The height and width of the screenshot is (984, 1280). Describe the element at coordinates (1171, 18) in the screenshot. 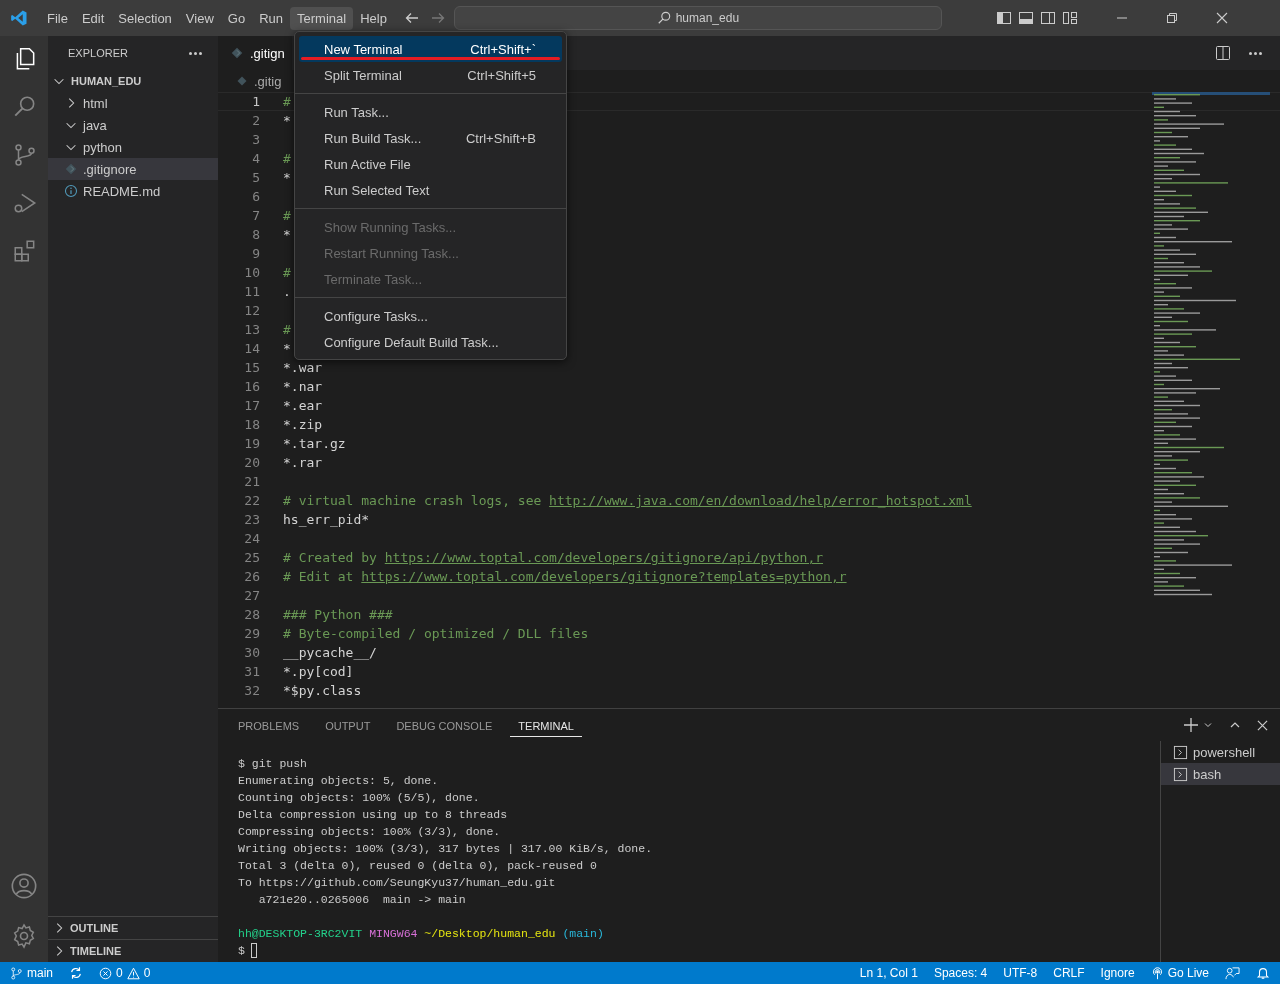

I see `restore-icon` at that location.